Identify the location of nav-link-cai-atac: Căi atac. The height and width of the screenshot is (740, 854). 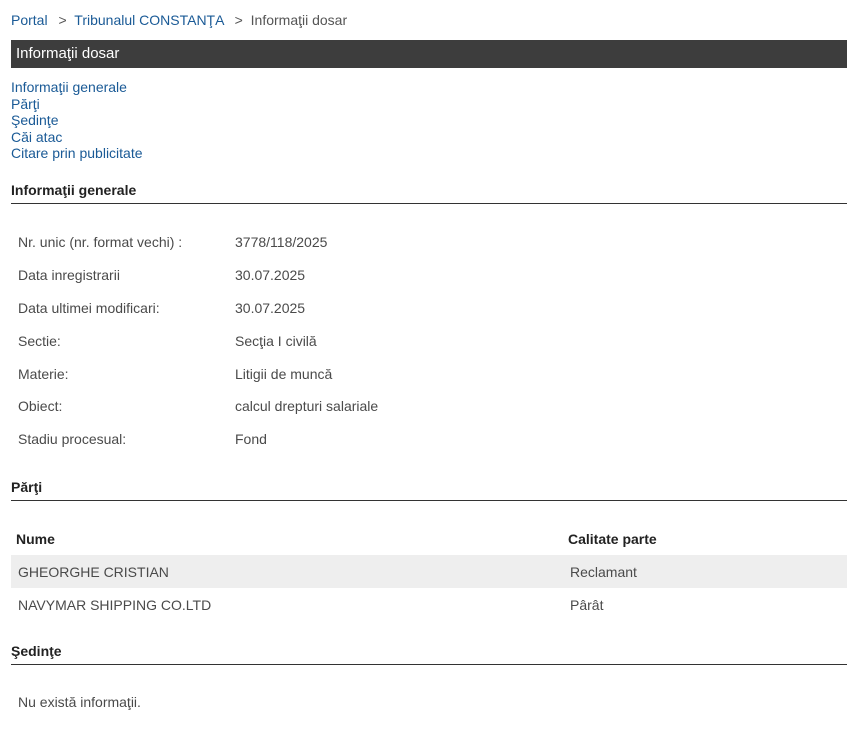
(77, 137).